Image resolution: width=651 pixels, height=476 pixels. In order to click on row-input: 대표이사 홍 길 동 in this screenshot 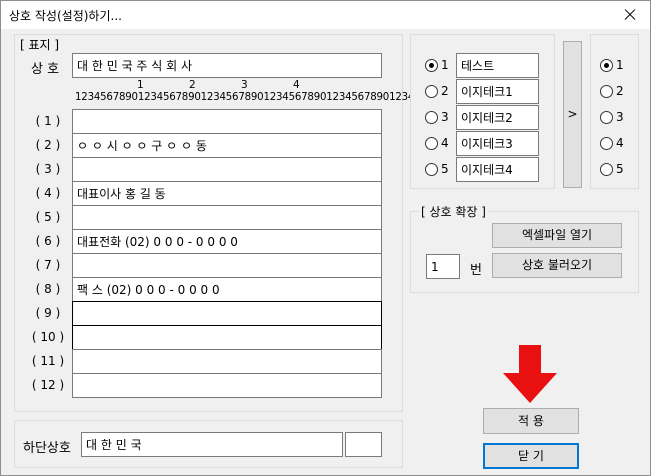, I will do `click(227, 193)`.